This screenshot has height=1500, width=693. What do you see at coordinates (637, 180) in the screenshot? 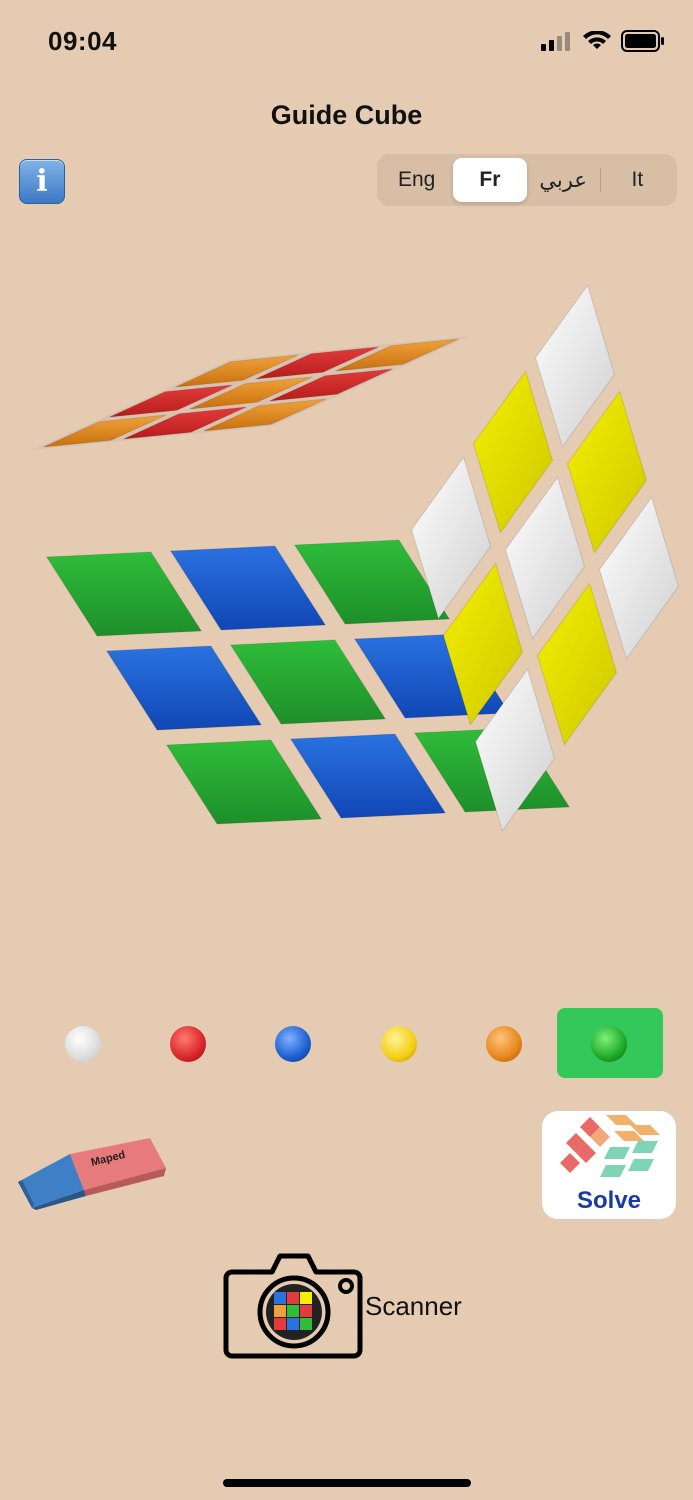
I see `lang-option-it: It` at bounding box center [637, 180].